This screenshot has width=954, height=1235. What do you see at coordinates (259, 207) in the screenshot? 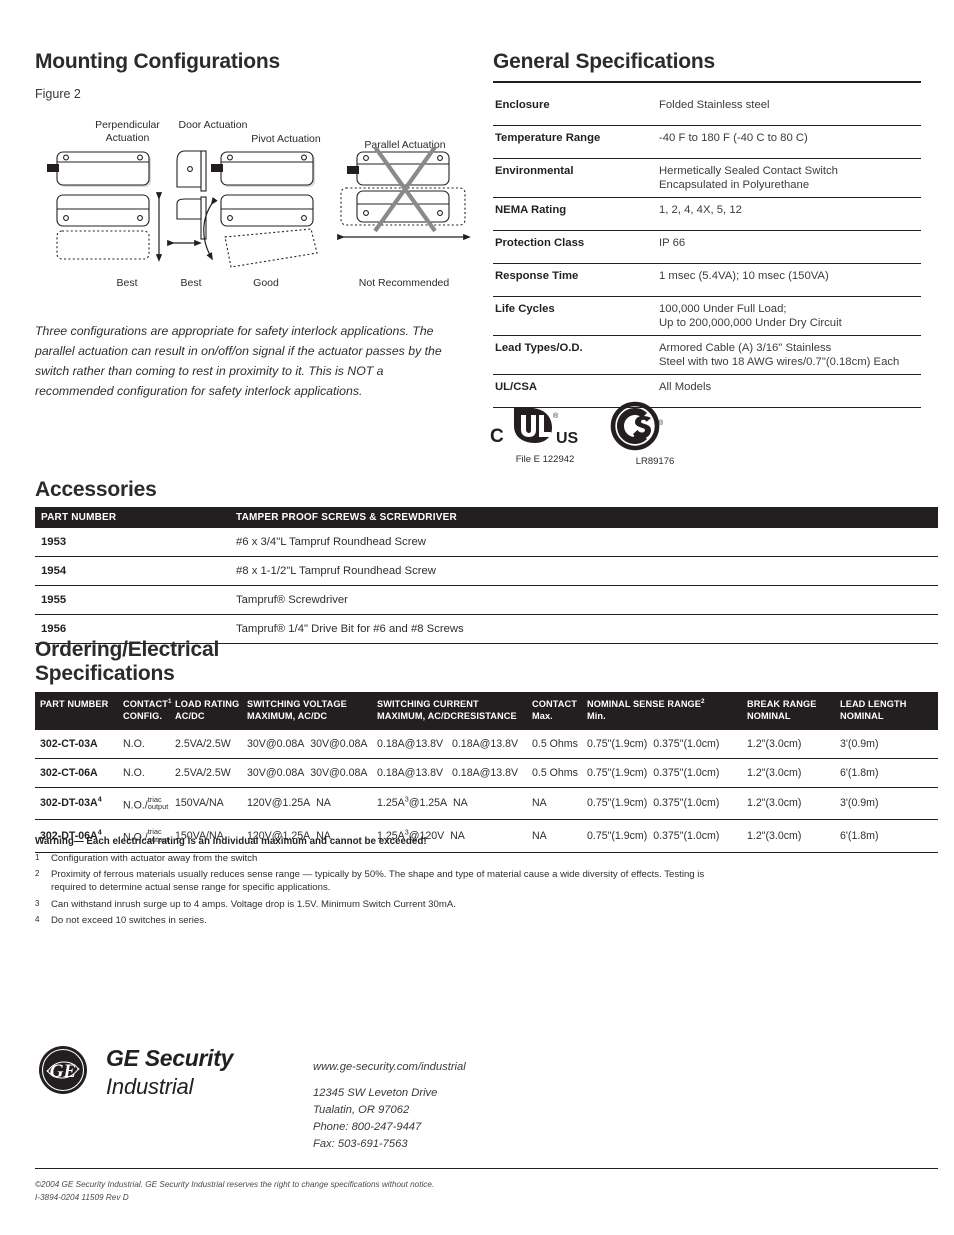
I see `mounting-diagram-graphic` at bounding box center [259, 207].